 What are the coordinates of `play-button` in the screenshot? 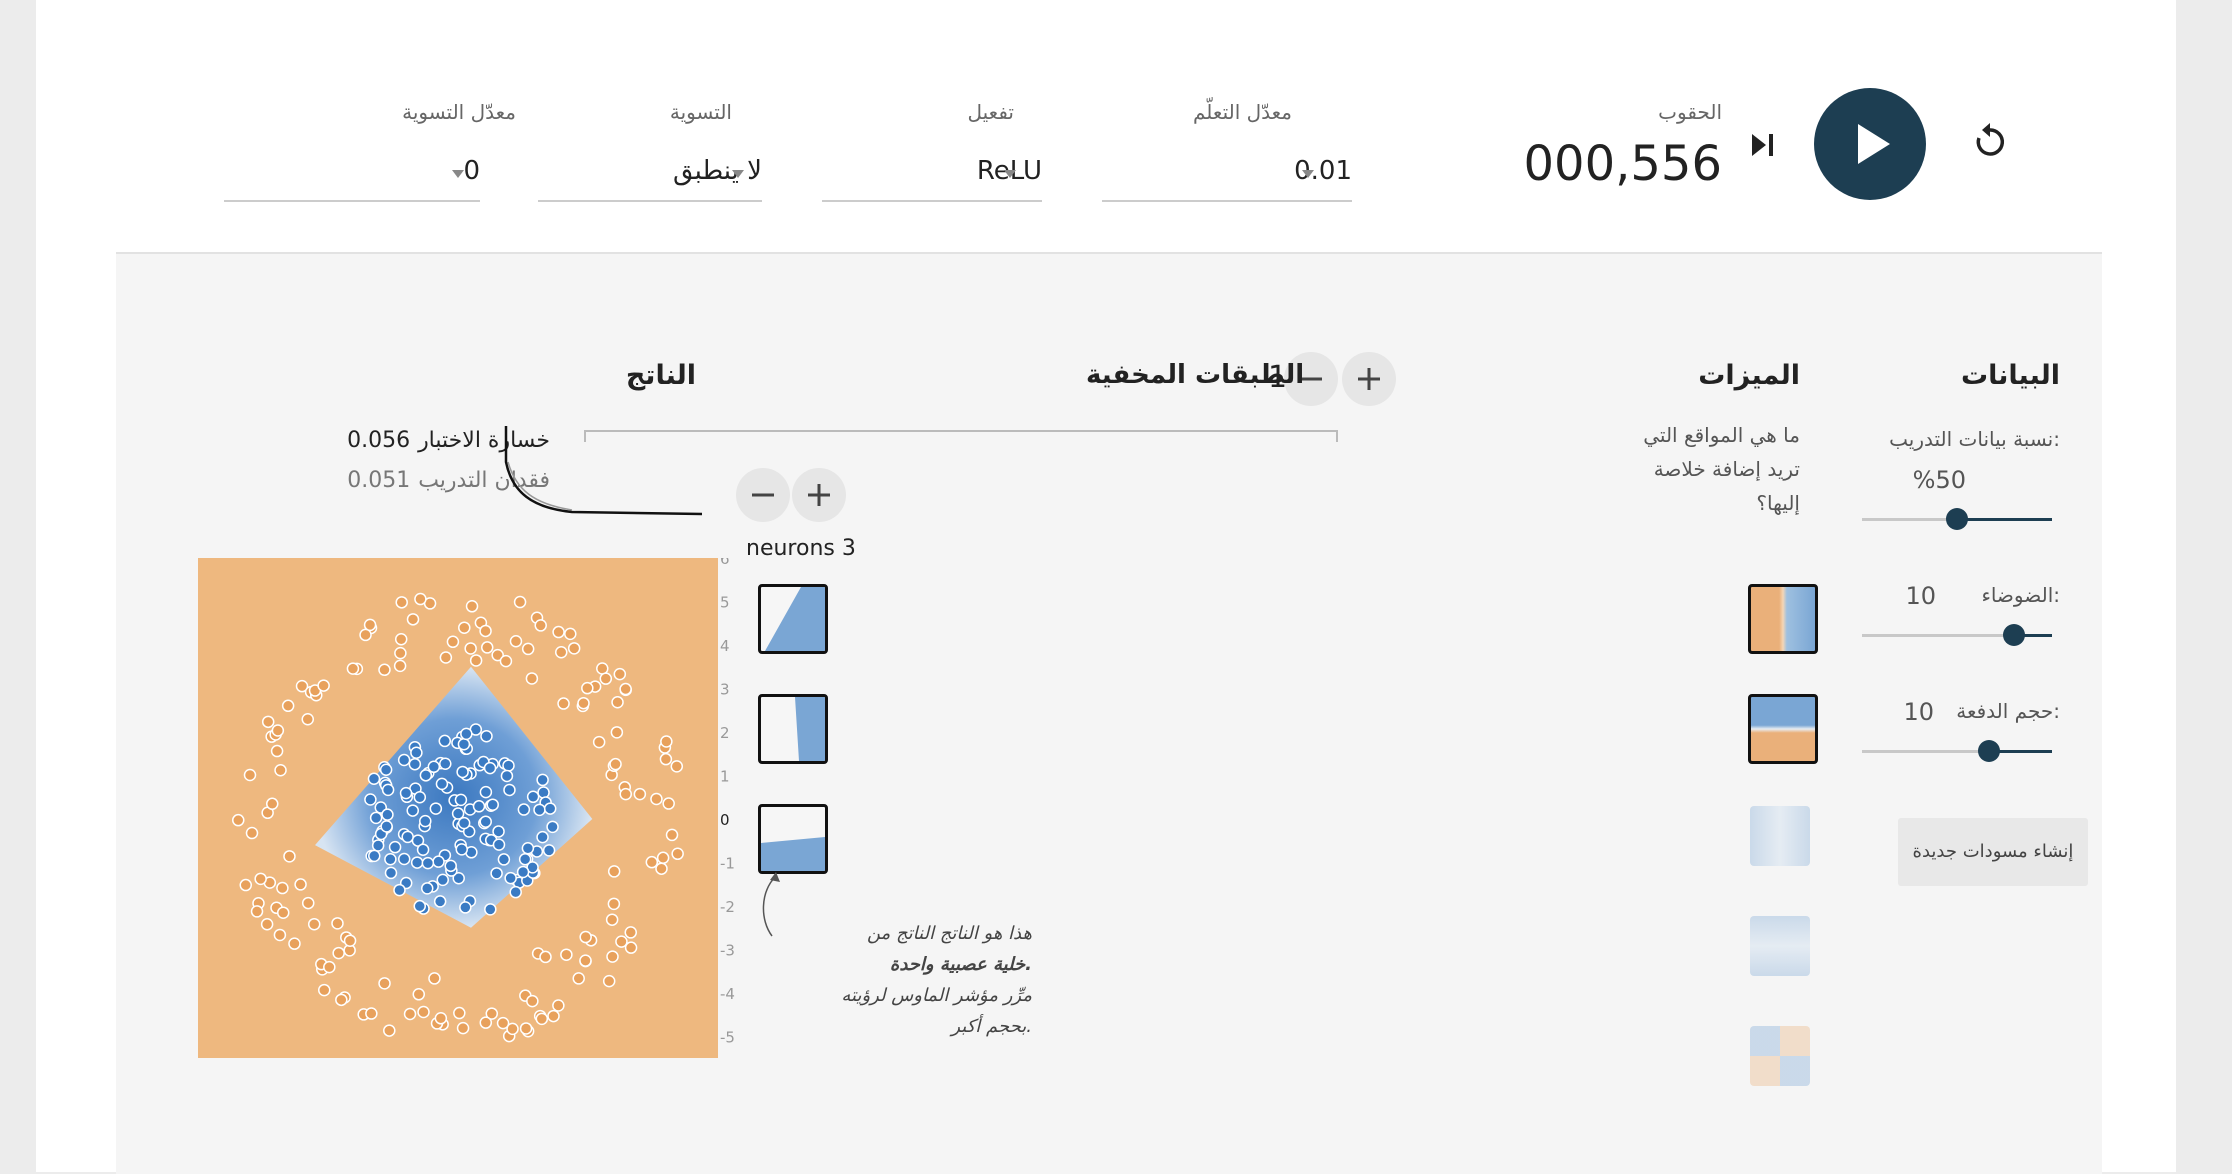 It's located at (1870, 144).